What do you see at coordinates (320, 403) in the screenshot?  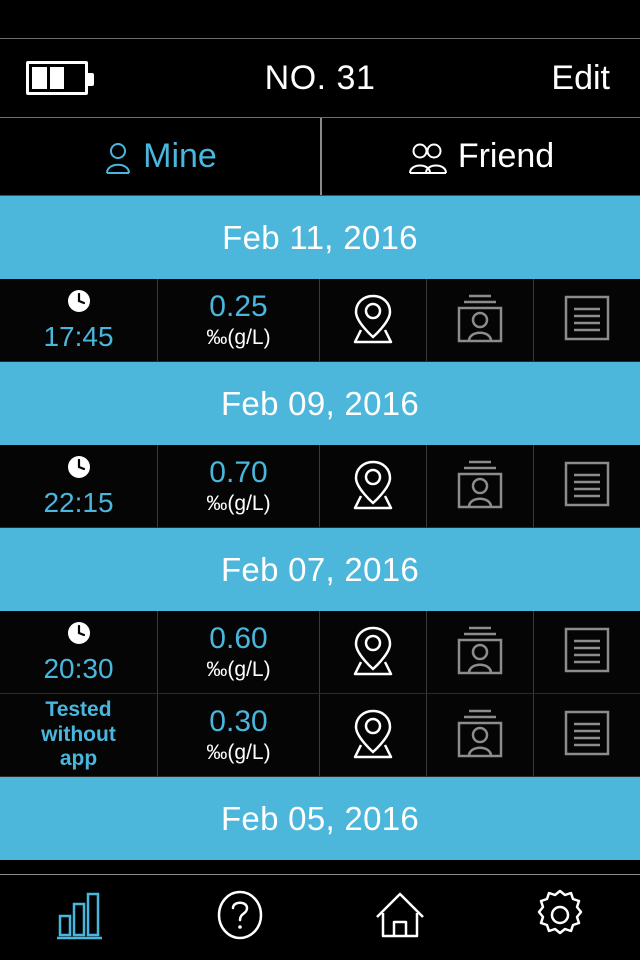 I see `date-group-header: Feb 09, 2016` at bounding box center [320, 403].